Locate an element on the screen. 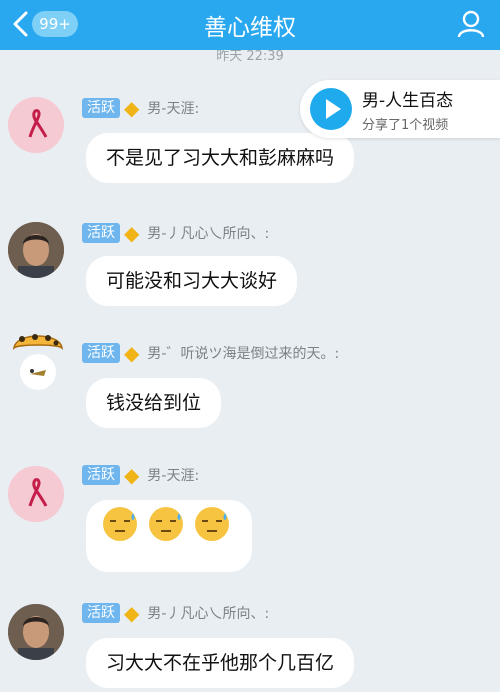  avatar-cartoon-leopard is located at coordinates (38, 363).